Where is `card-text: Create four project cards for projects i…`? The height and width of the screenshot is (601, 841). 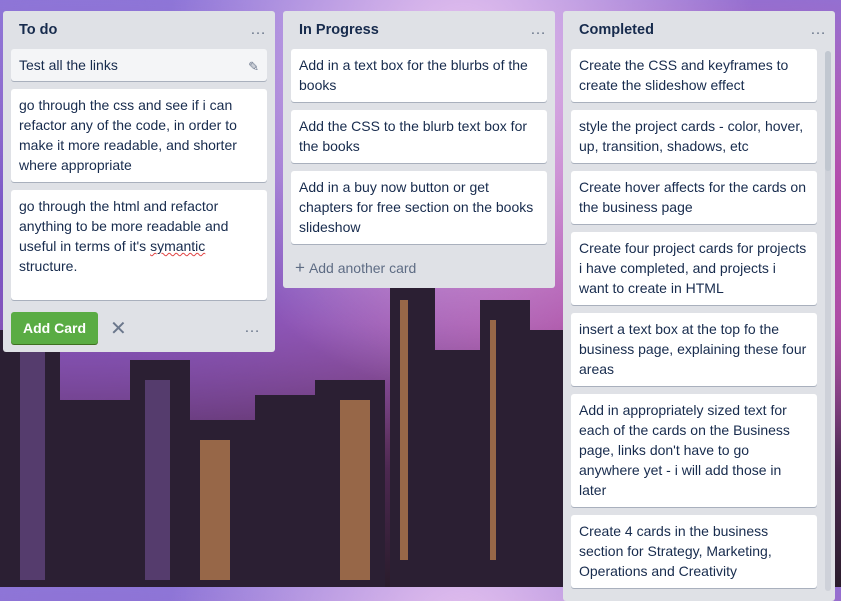 card-text: Create four project cards for projects i… is located at coordinates (693, 268).